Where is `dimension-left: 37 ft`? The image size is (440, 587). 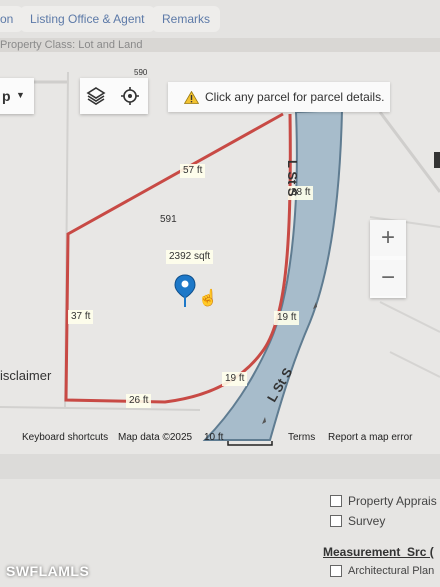
dimension-left: 37 ft is located at coordinates (81, 317).